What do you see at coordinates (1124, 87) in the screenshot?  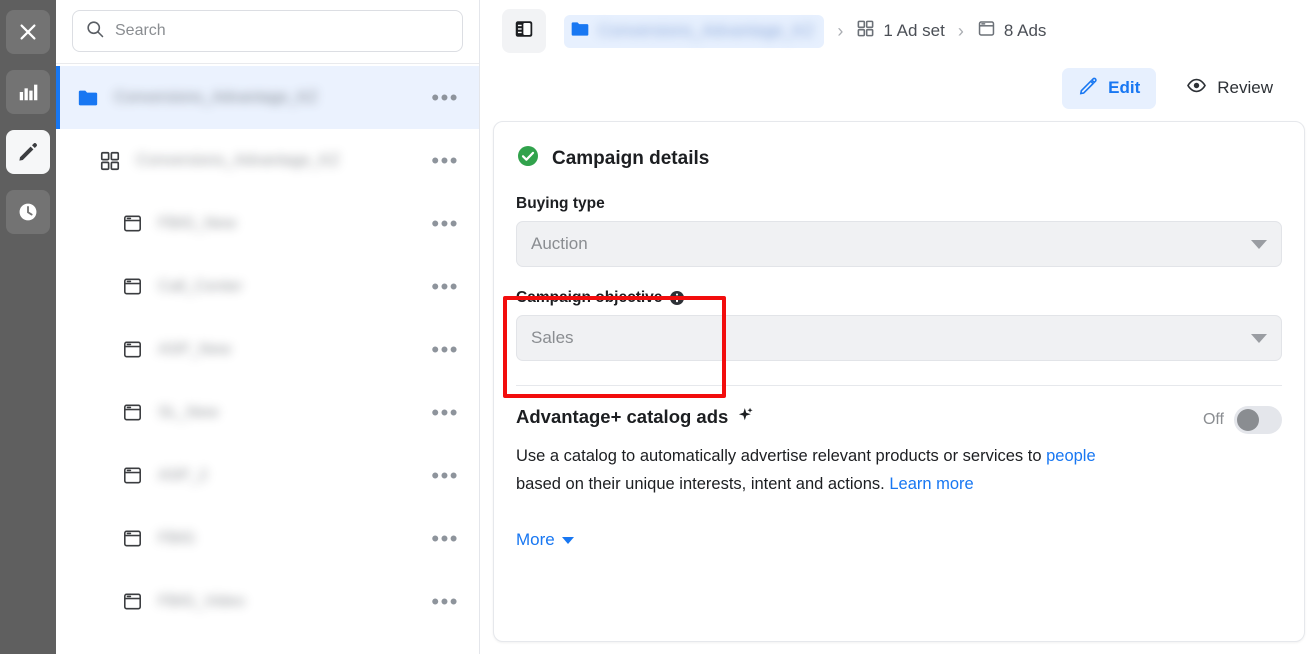 I see `tab-edit-label: Edit` at bounding box center [1124, 87].